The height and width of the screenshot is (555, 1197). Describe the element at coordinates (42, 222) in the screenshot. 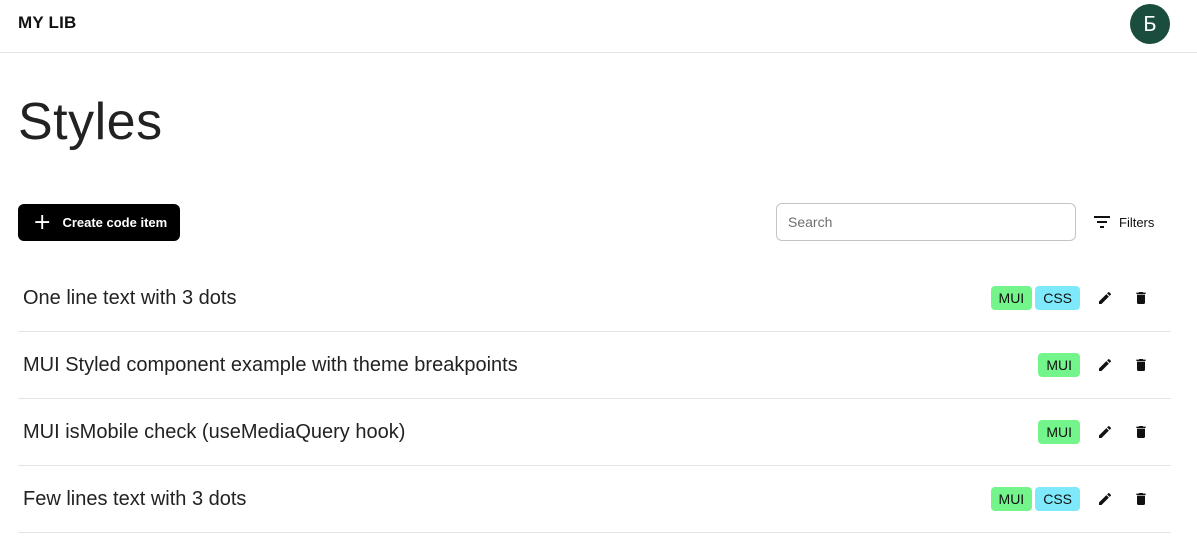

I see `plus-icon: +` at that location.